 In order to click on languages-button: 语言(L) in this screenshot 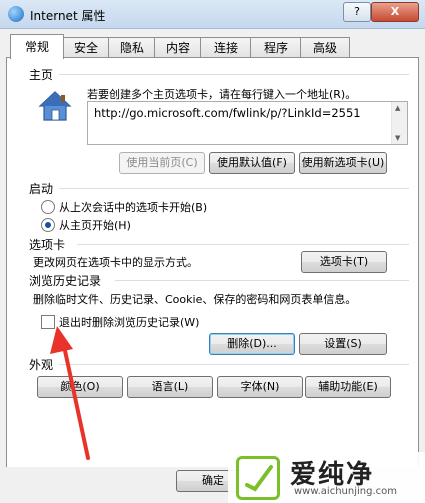, I will do `click(170, 387)`.